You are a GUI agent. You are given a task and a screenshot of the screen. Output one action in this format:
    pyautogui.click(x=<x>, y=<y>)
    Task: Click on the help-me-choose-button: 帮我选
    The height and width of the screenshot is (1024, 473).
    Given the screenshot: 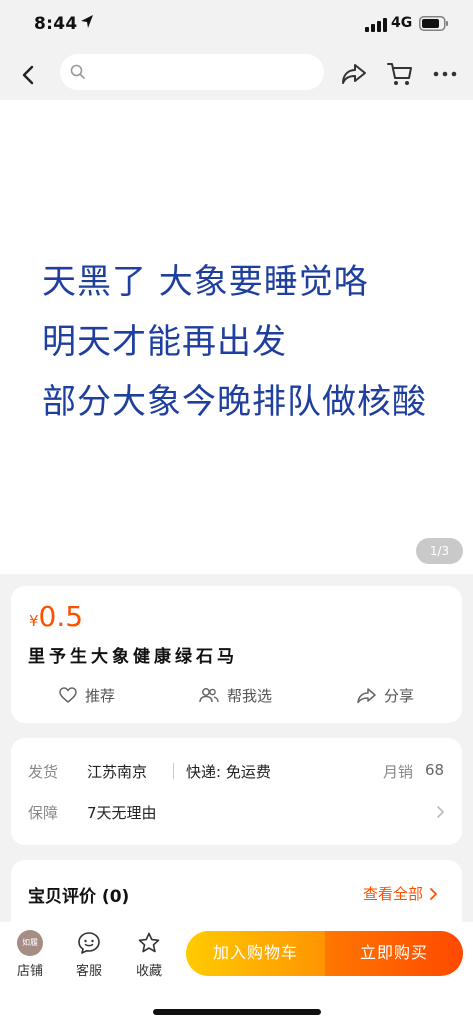 What is the action you would take?
    pyautogui.click(x=235, y=695)
    